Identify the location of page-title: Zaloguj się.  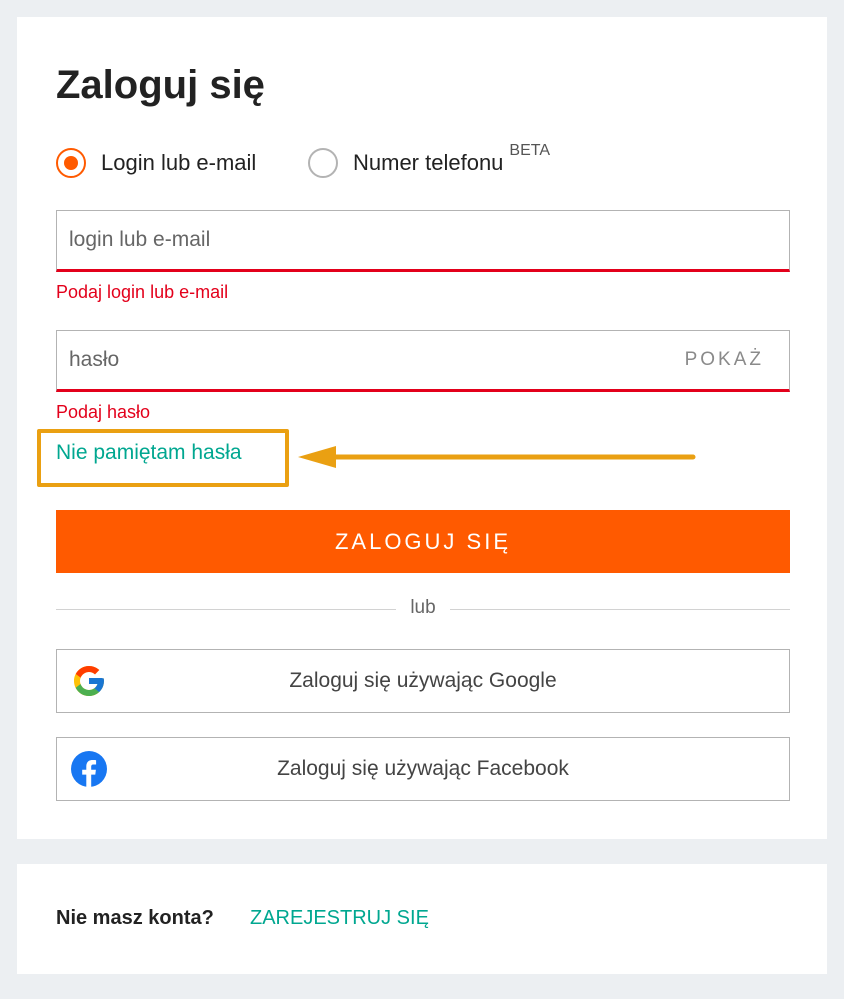
(160, 85).